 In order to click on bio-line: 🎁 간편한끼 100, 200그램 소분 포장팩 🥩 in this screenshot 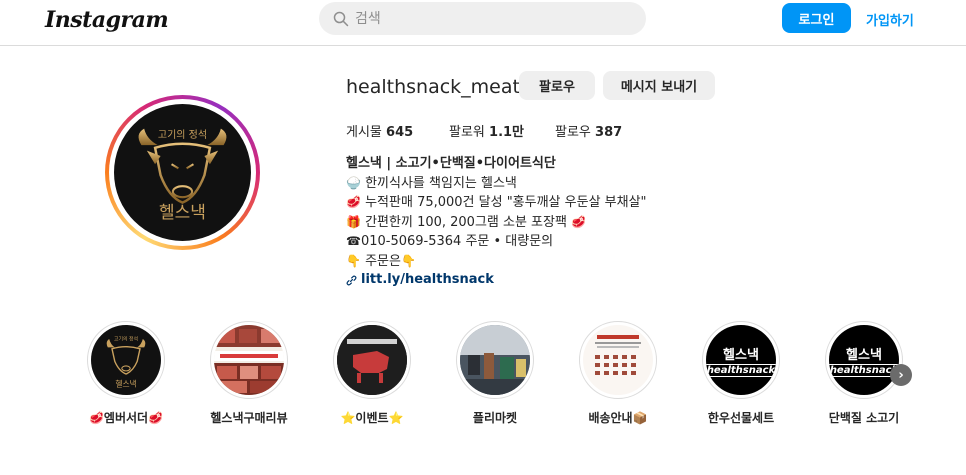, I will do `click(466, 222)`.